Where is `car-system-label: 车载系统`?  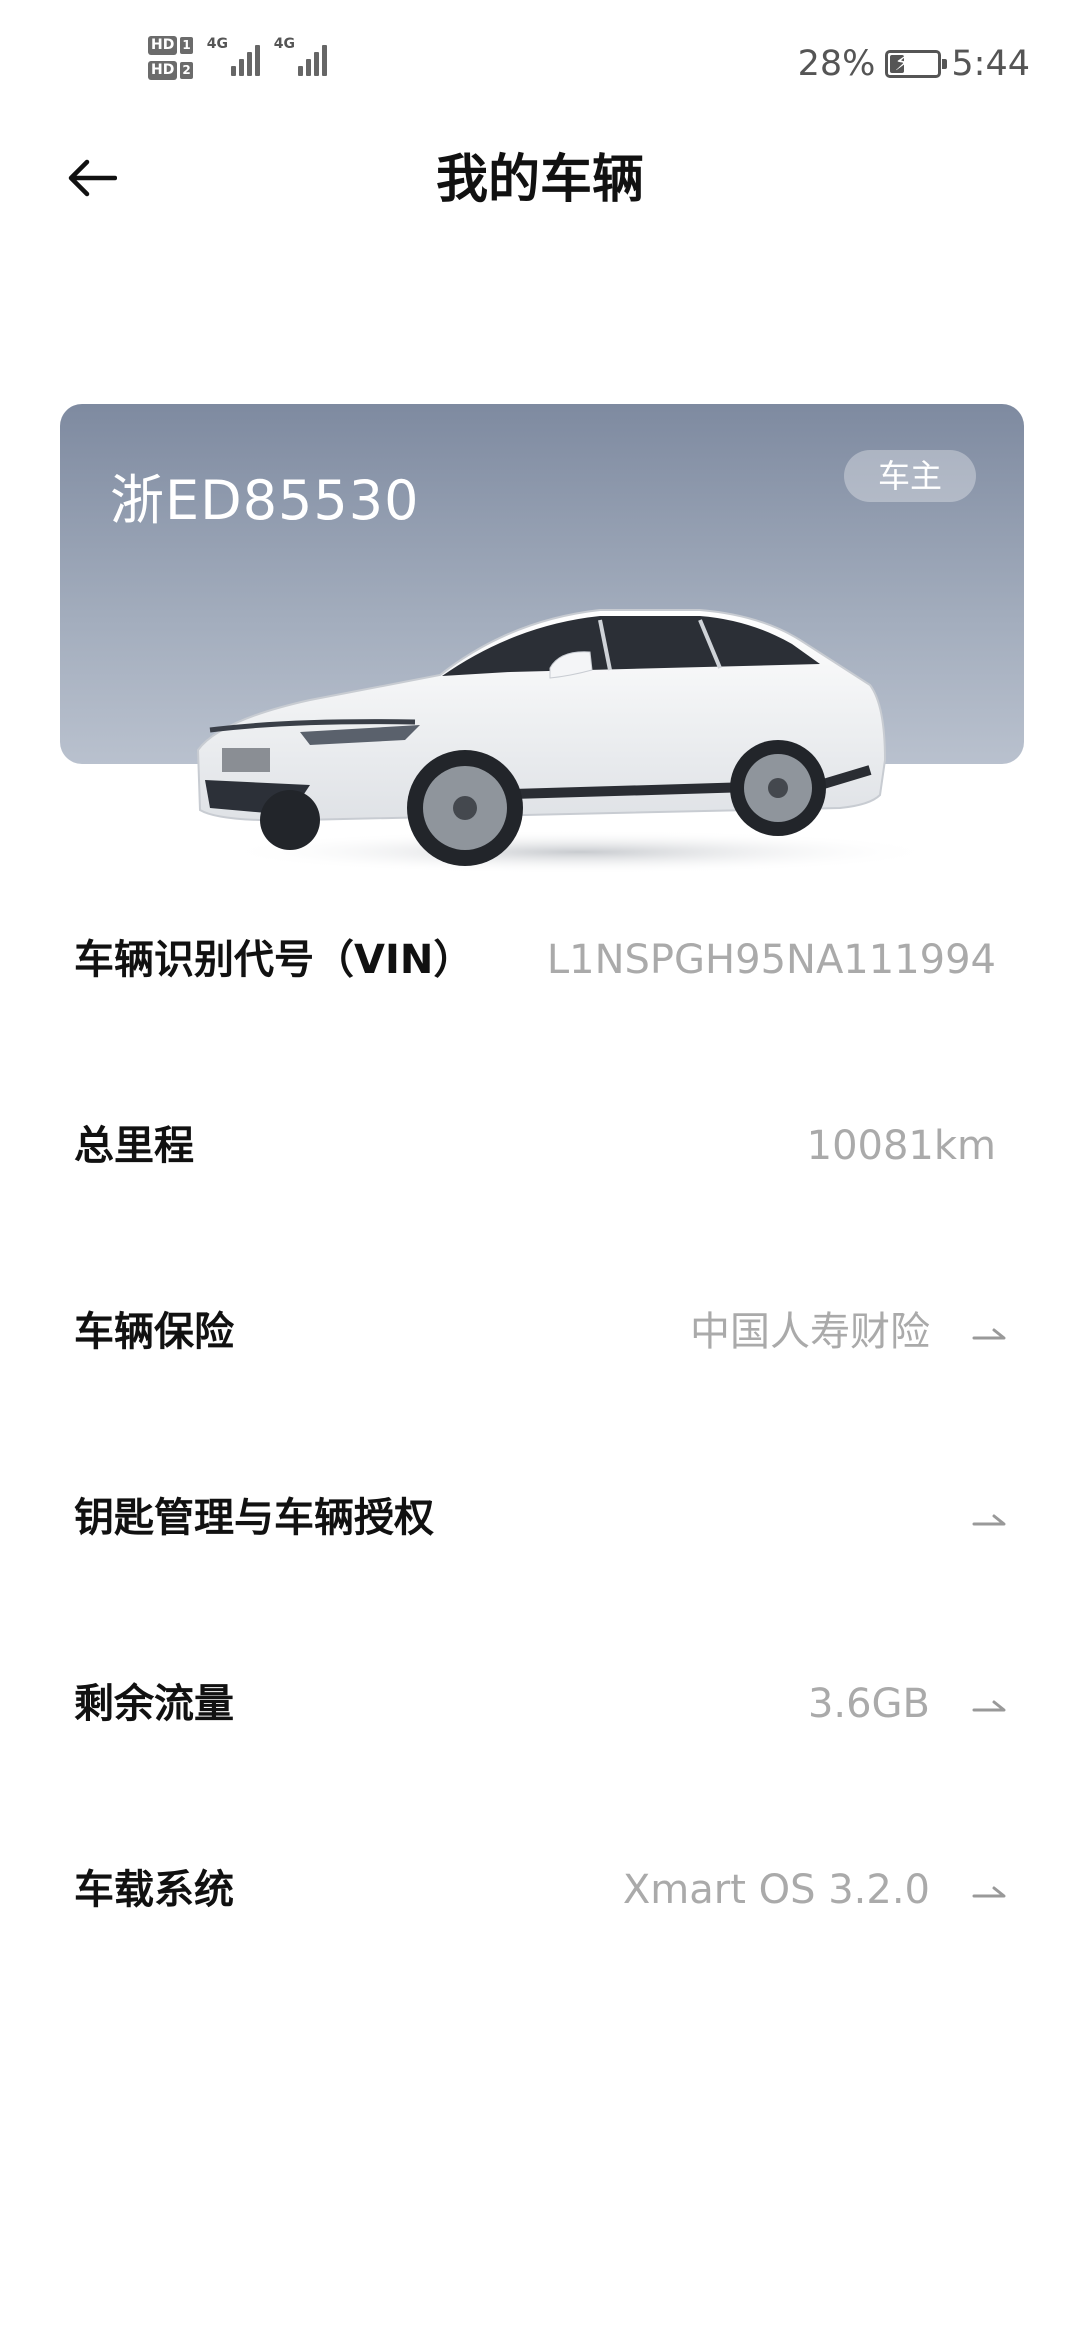 car-system-label: 车载系统 is located at coordinates (154, 1890).